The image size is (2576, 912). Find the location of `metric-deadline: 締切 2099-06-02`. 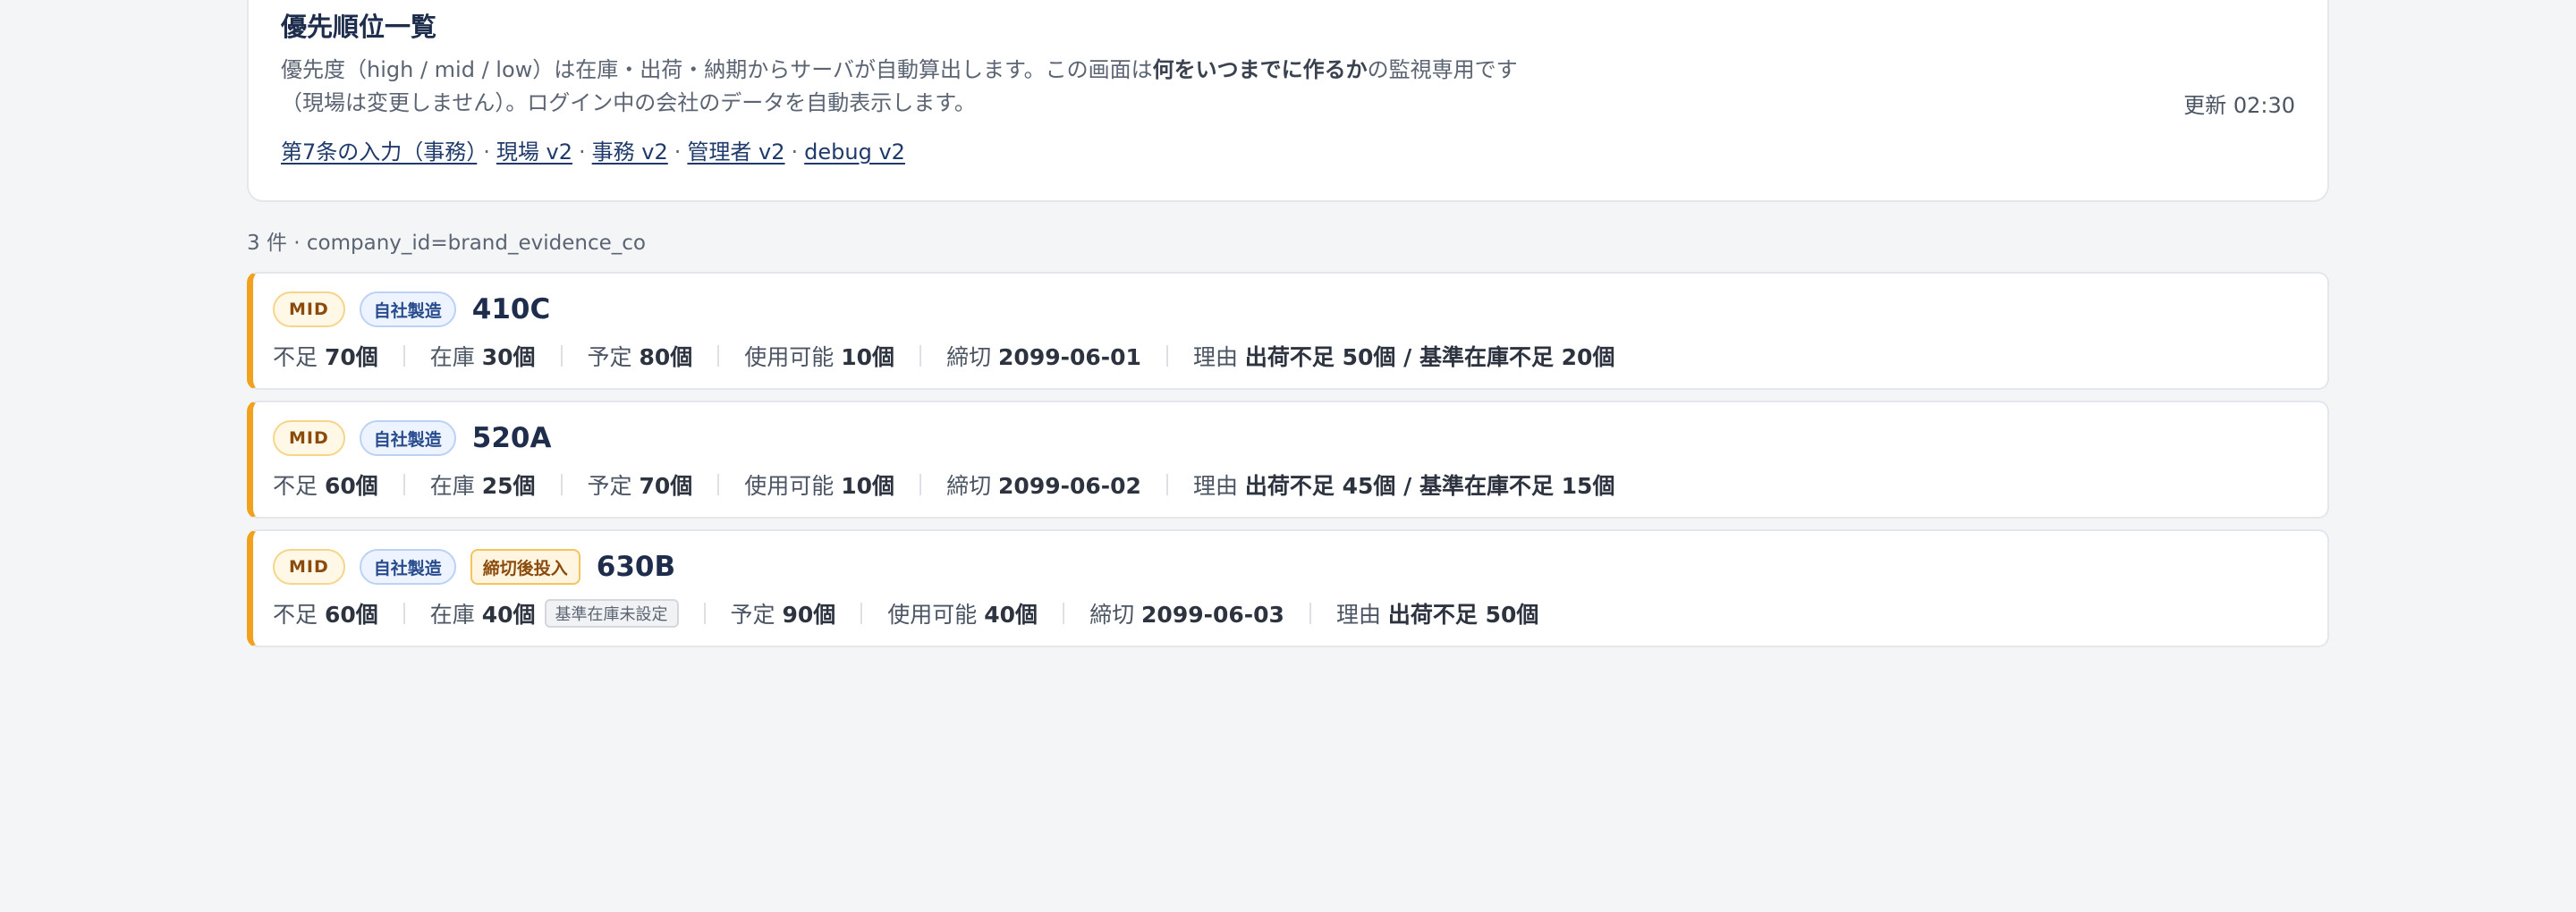

metric-deadline: 締切 2099-06-02 is located at coordinates (1043, 486).